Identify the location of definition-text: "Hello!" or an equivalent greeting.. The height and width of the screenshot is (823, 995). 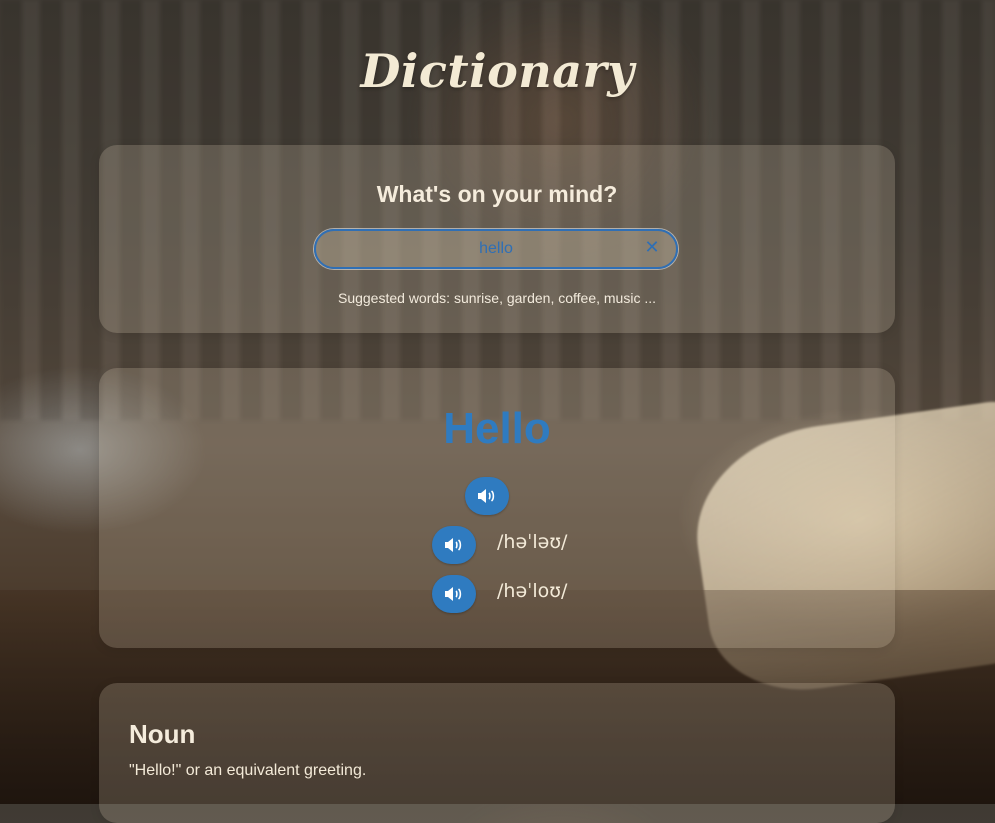
(248, 770).